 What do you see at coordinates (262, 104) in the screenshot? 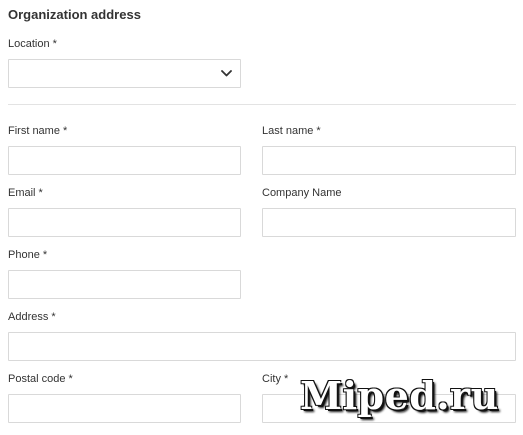
I see `section-divider` at bounding box center [262, 104].